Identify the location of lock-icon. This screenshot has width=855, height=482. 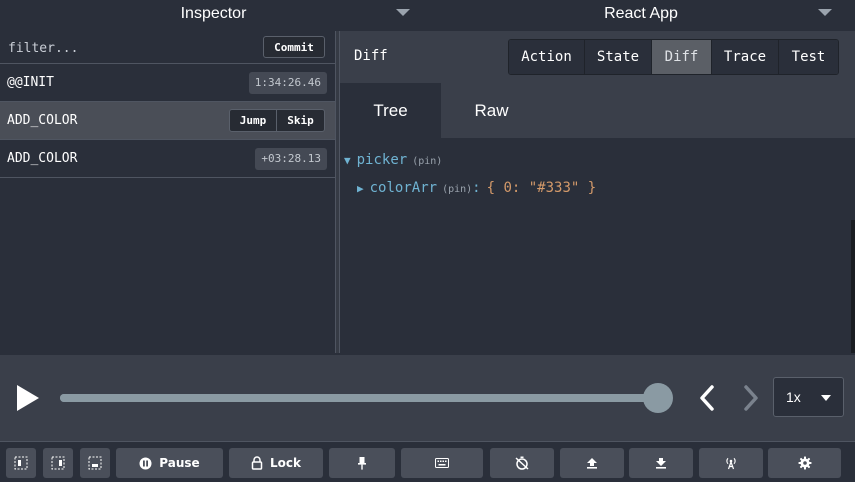
(257, 463).